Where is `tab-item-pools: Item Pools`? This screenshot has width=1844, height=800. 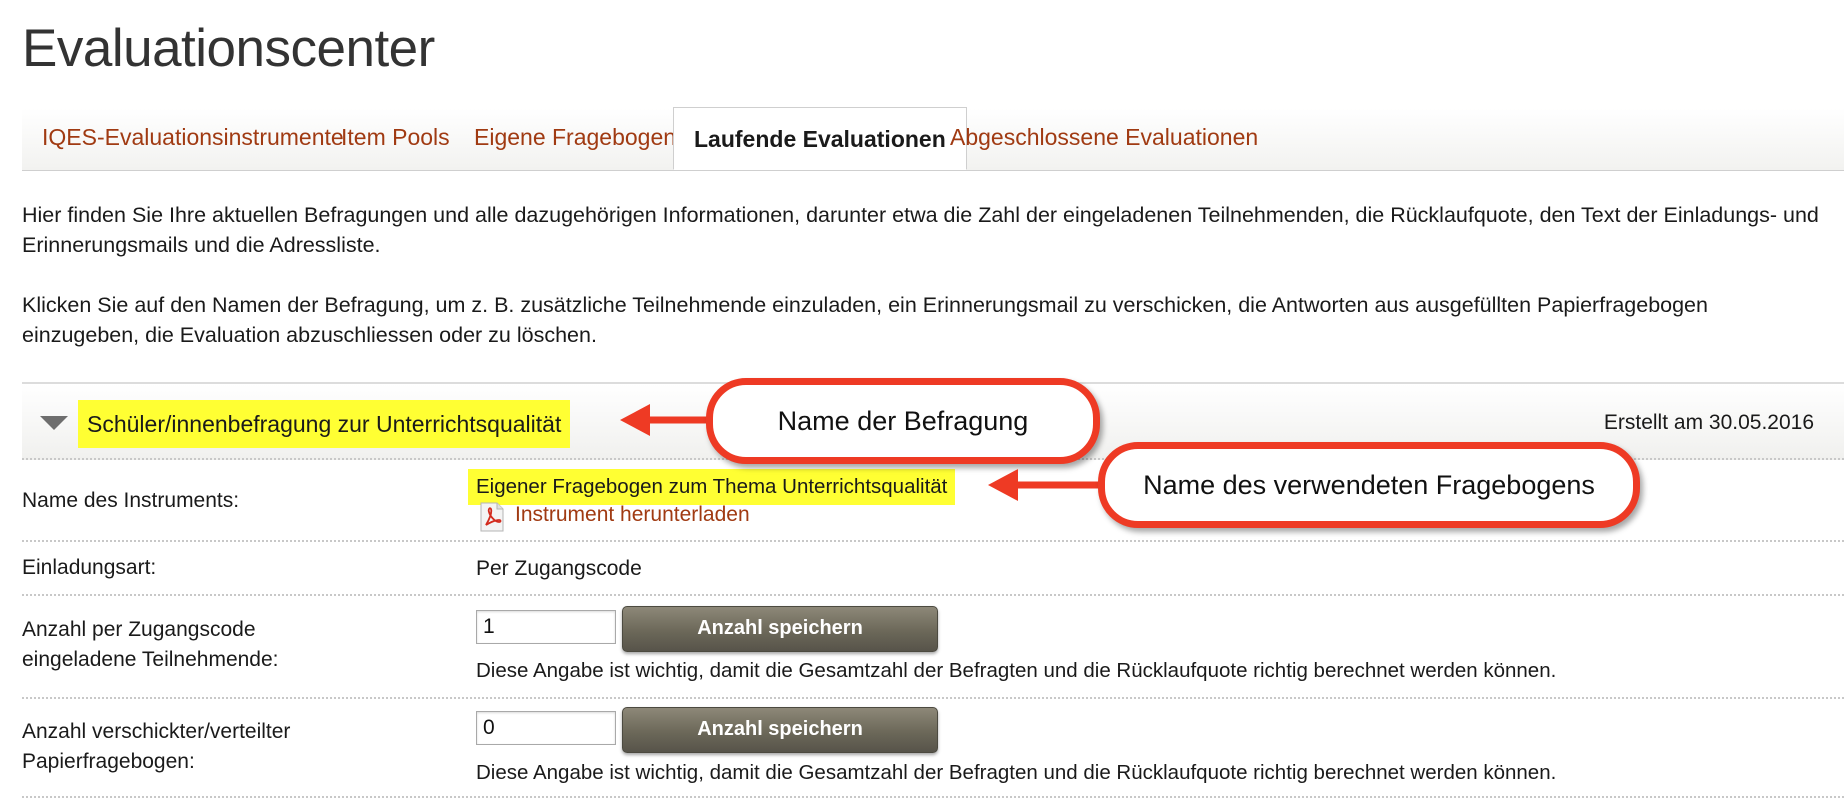 tab-item-pools: Item Pools is located at coordinates (395, 137).